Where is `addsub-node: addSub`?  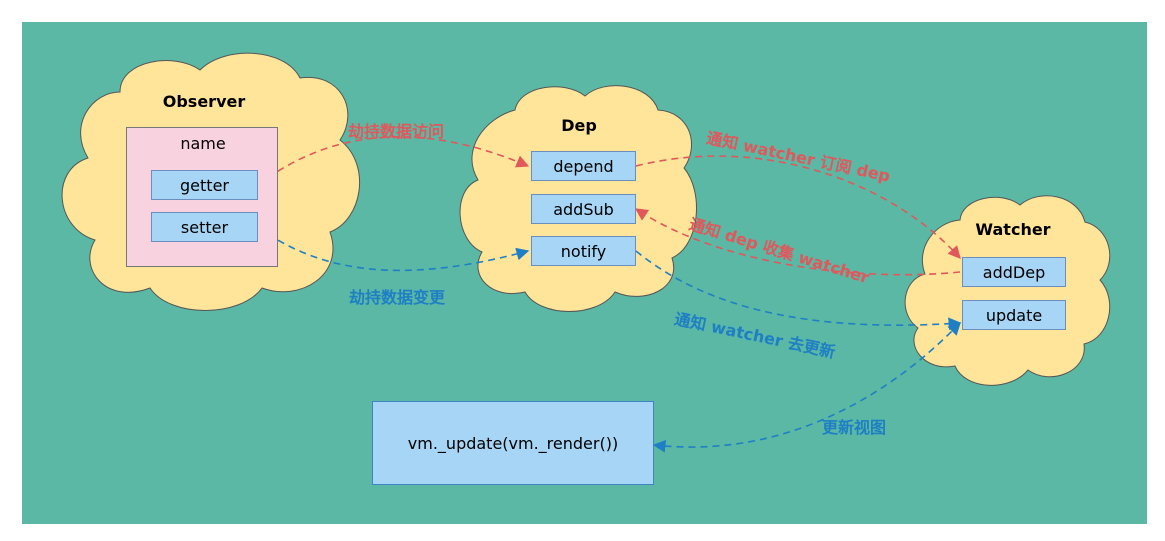
addsub-node: addSub is located at coordinates (583, 209).